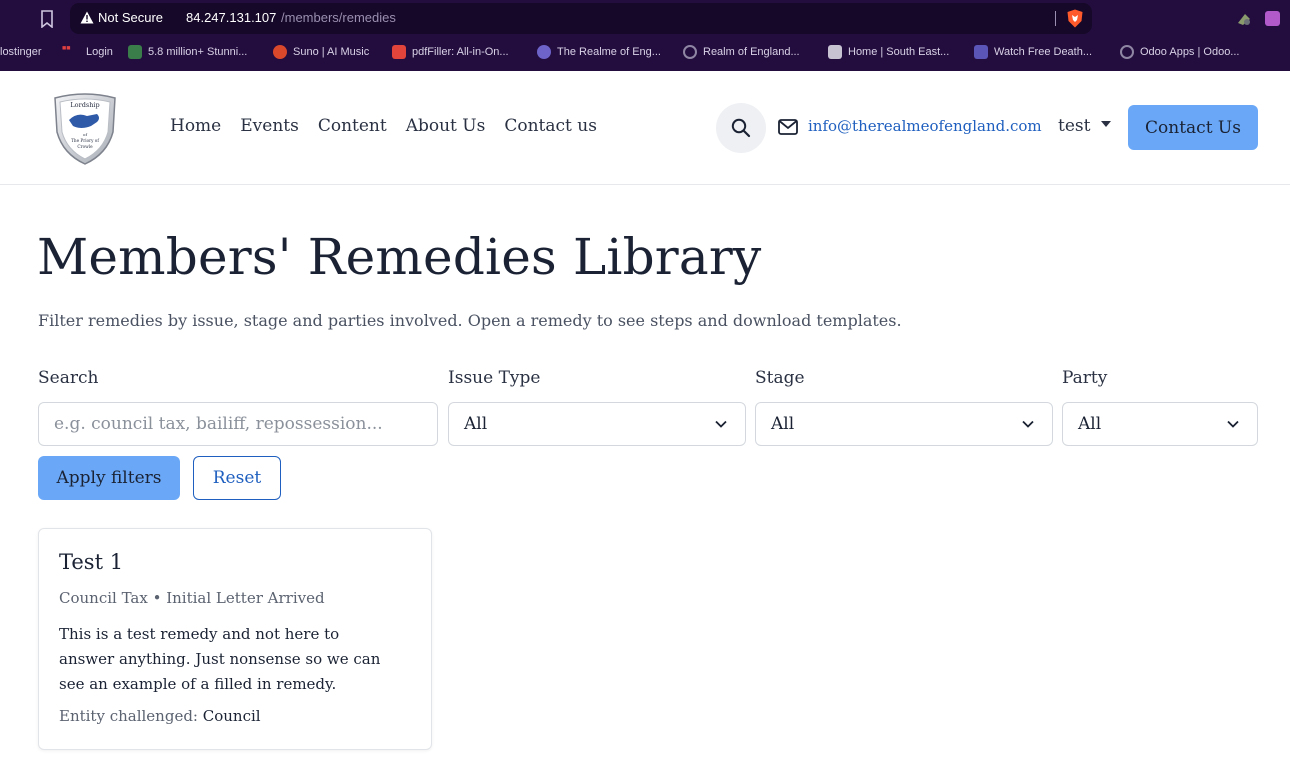  Describe the element at coordinates (85, 129) in the screenshot. I see `site-logo: Lordship of The Priory of Crowle` at that location.